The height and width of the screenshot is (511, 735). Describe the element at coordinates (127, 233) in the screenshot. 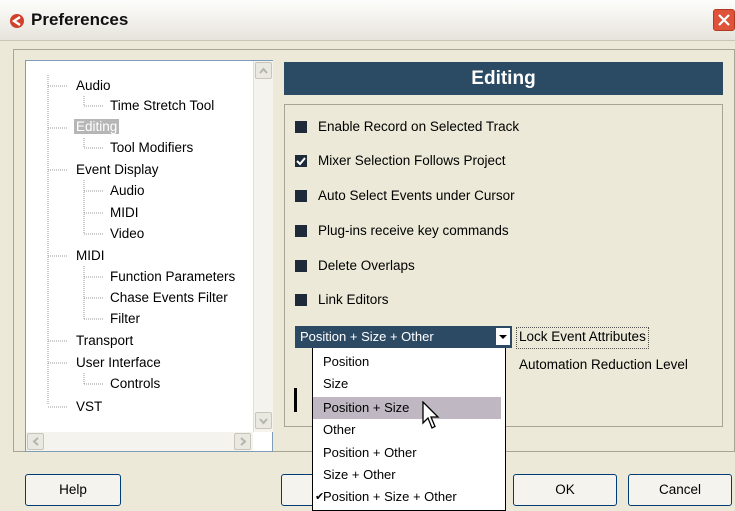

I see `tree-item-video: Video` at that location.